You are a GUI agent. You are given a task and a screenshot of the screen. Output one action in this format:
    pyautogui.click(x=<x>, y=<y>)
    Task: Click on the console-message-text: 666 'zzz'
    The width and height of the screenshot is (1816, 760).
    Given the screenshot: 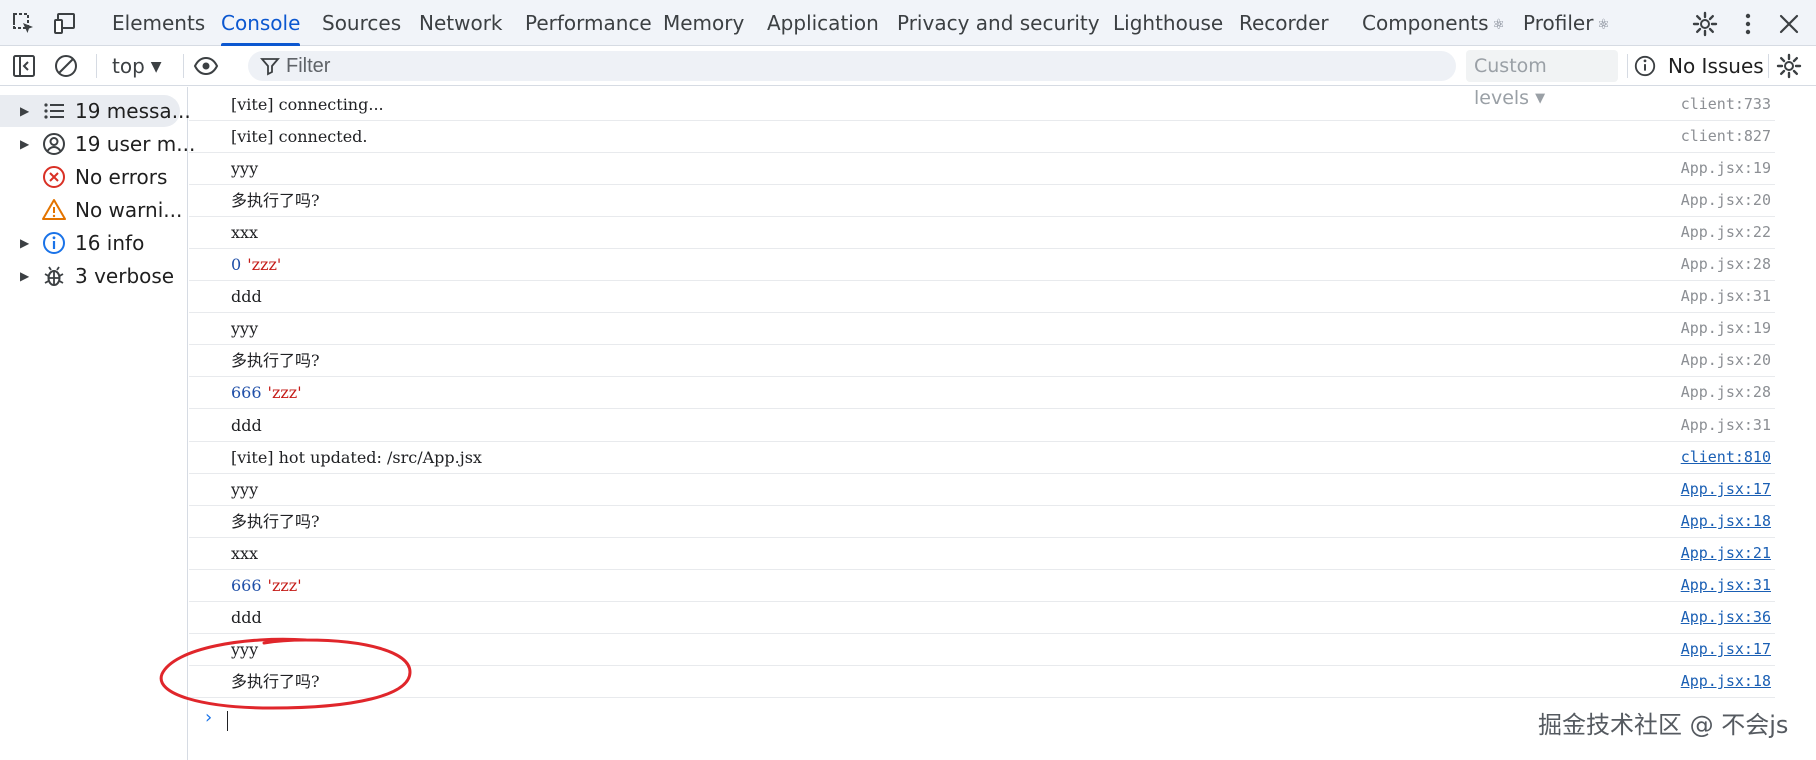 What is the action you would take?
    pyautogui.click(x=266, y=585)
    